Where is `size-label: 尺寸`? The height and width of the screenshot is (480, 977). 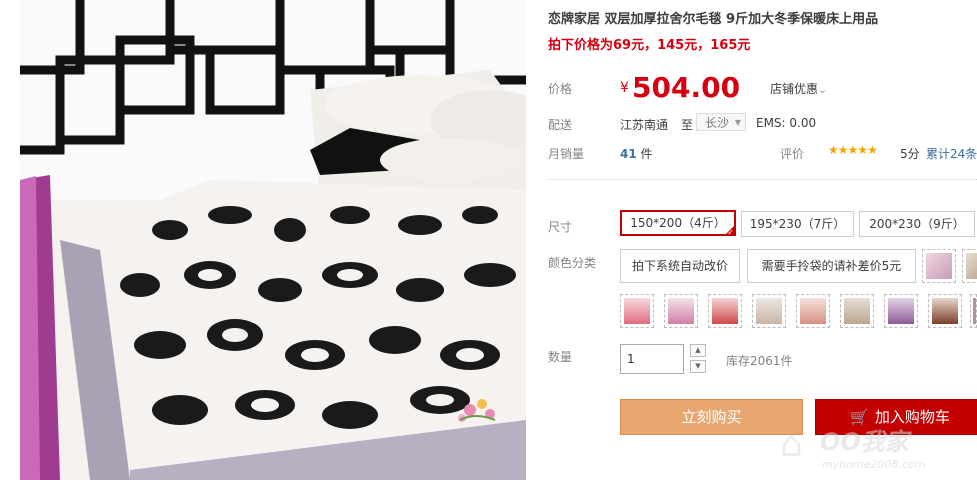
size-label: 尺寸 is located at coordinates (560, 227).